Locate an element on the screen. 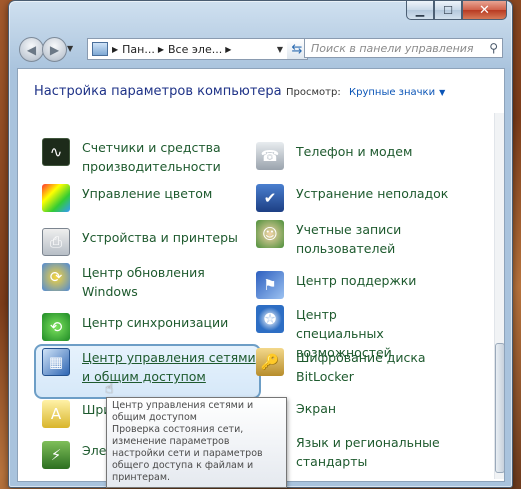  maximize-icon: ☐ is located at coordinates (448, 10).